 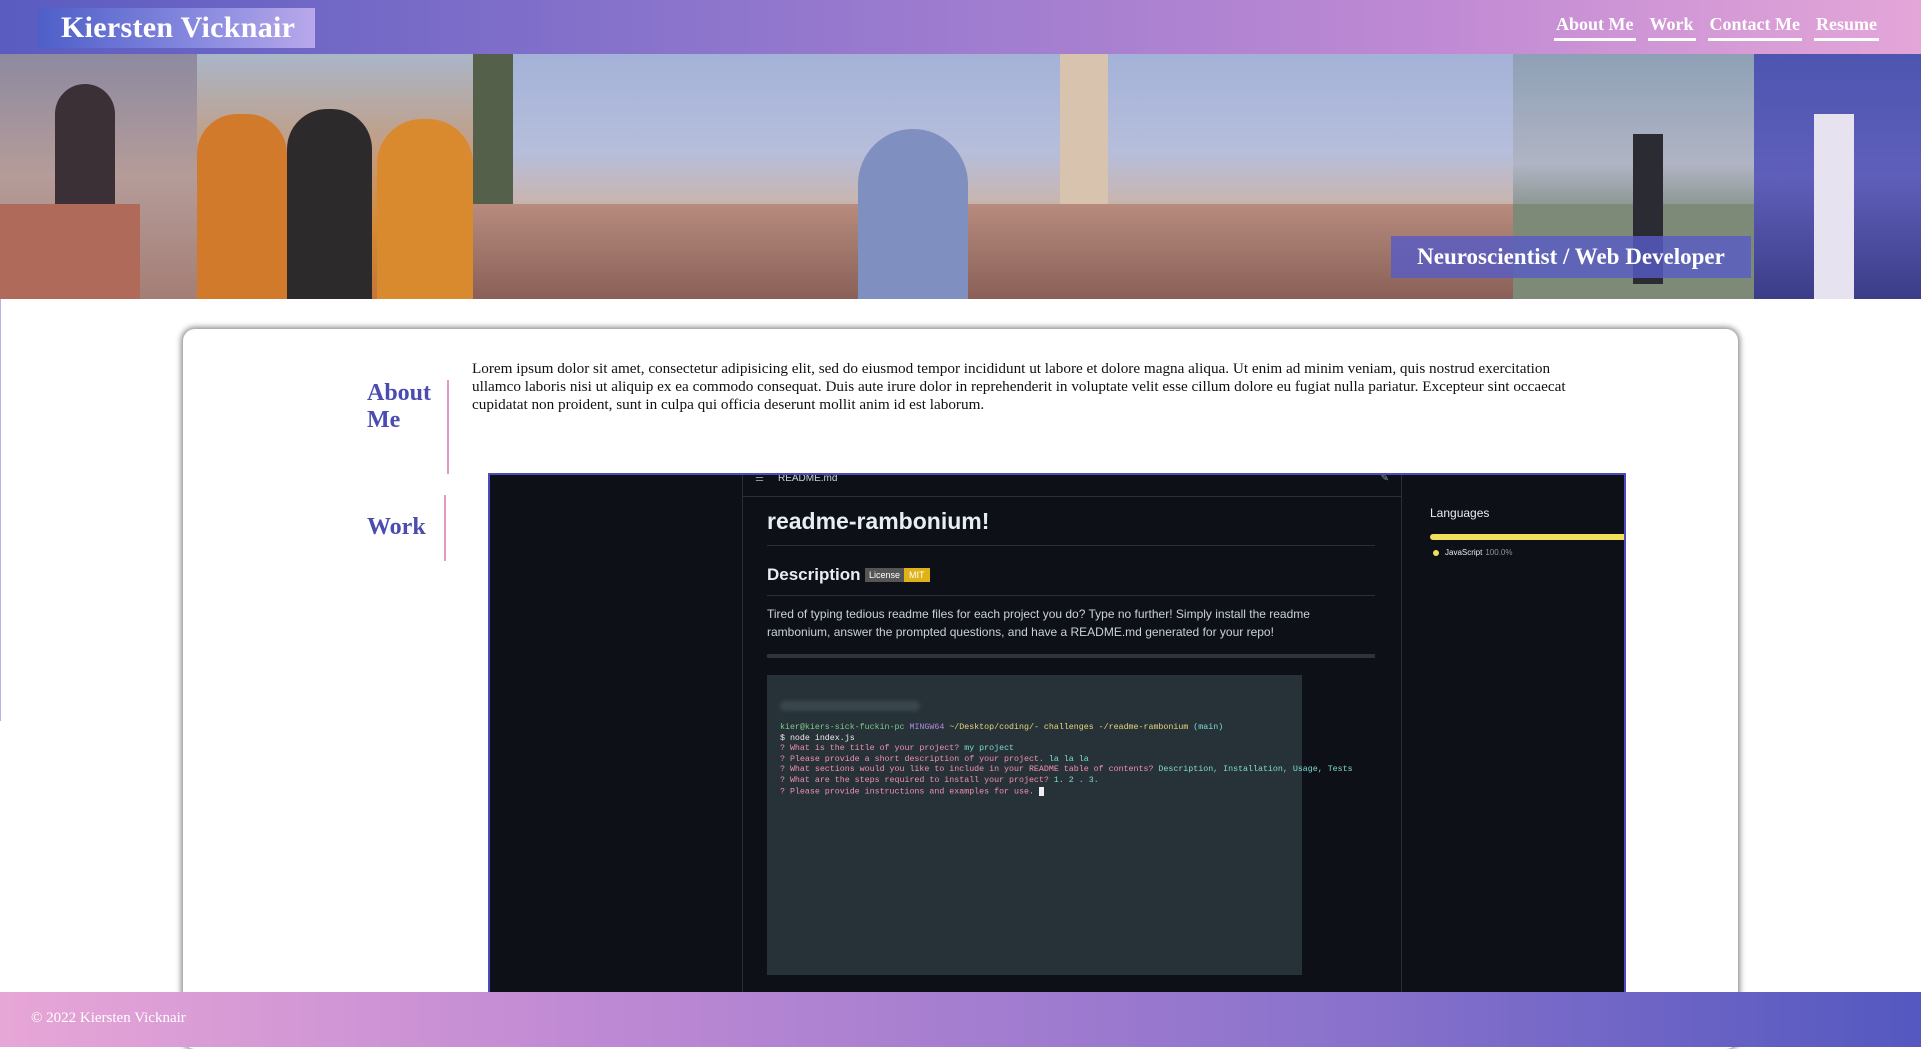 I want to click on language-item: JavaScript 100.0%, so click(x=1473, y=553).